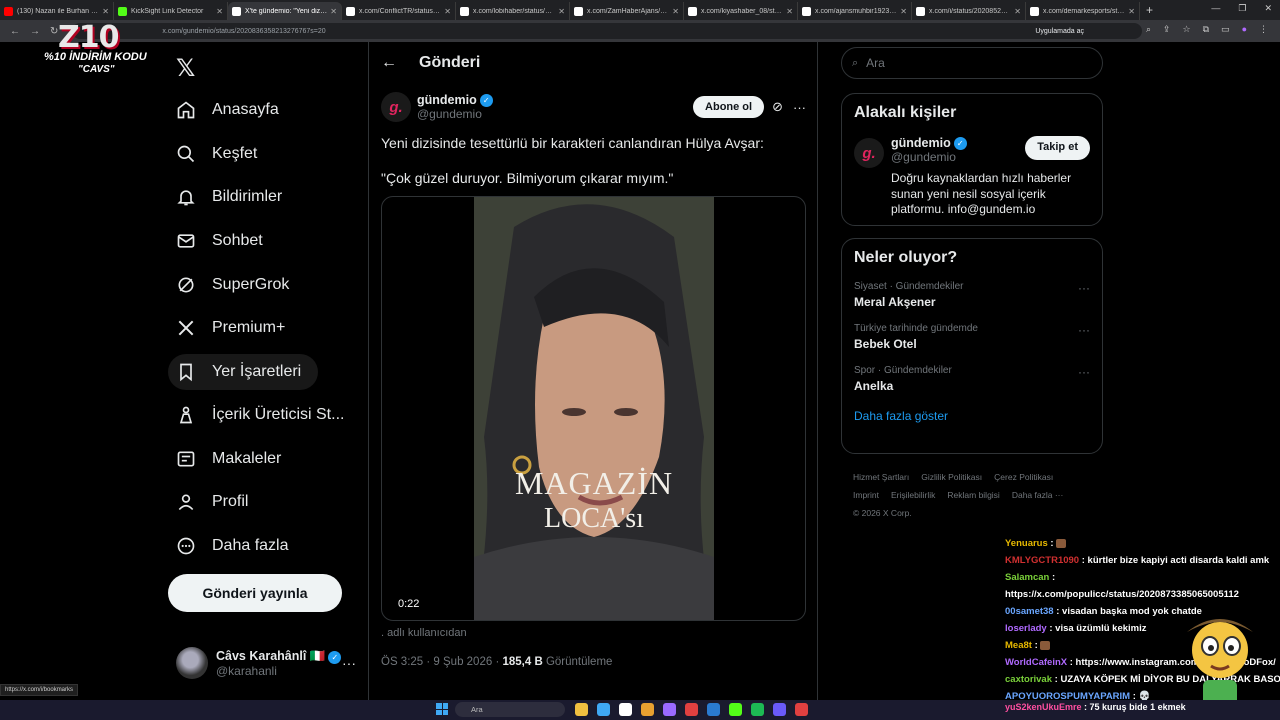 The image size is (1280, 720). I want to click on tab-title: x.com/lobihaber/status/2020, so click(514, 11).